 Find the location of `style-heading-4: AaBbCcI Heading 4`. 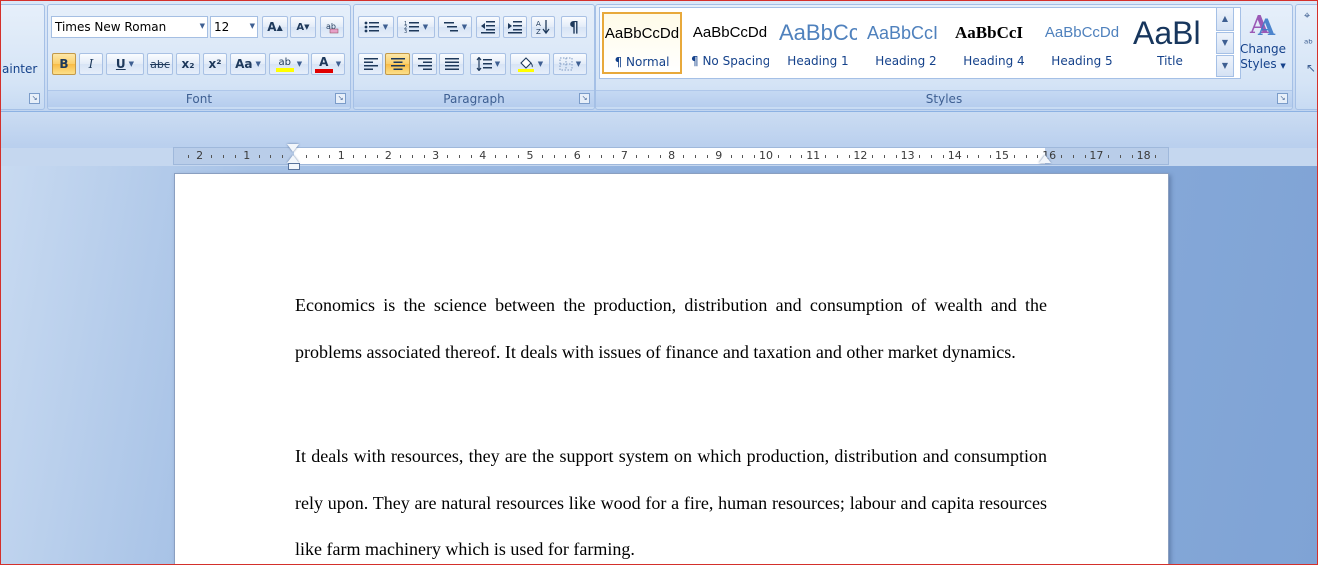

style-heading-4: AaBbCcI Heading 4 is located at coordinates (994, 43).